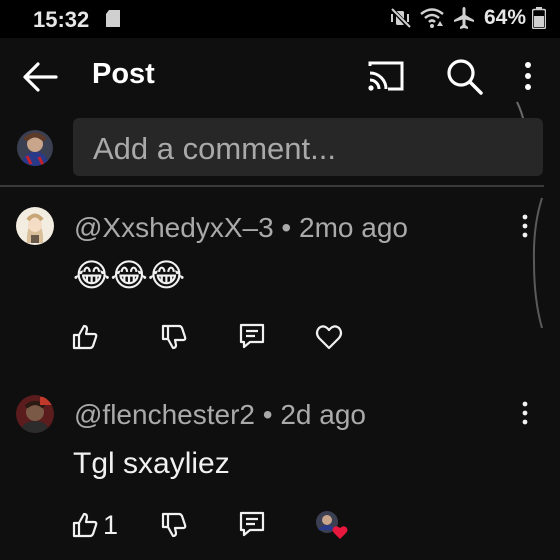  I want to click on back-arrow-icon, so click(40, 77).